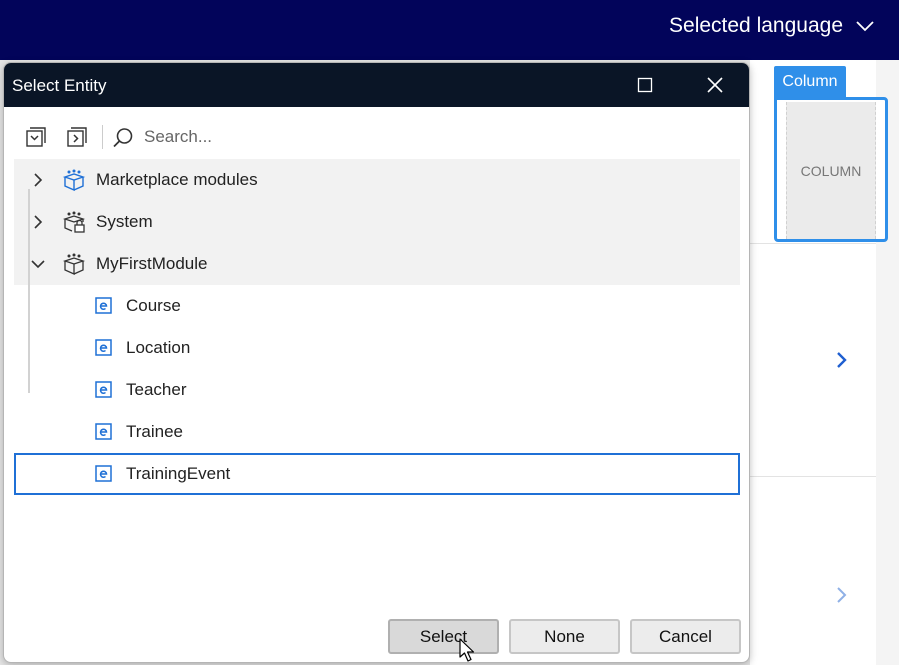 The height and width of the screenshot is (665, 899). Describe the element at coordinates (123, 138) in the screenshot. I see `search-icon` at that location.